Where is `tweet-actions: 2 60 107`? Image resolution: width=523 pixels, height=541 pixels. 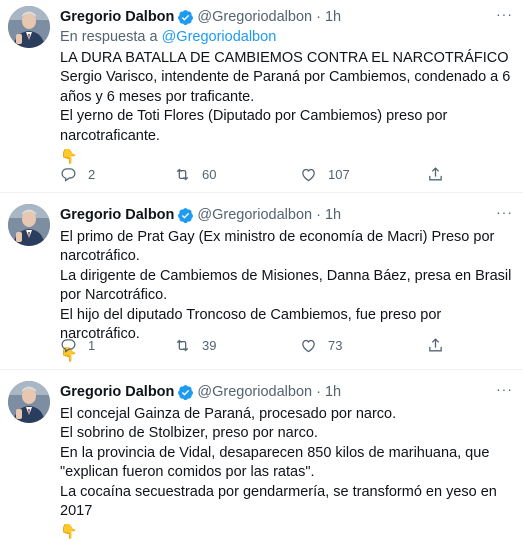
tweet-actions: 2 60 107 is located at coordinates (255, 174).